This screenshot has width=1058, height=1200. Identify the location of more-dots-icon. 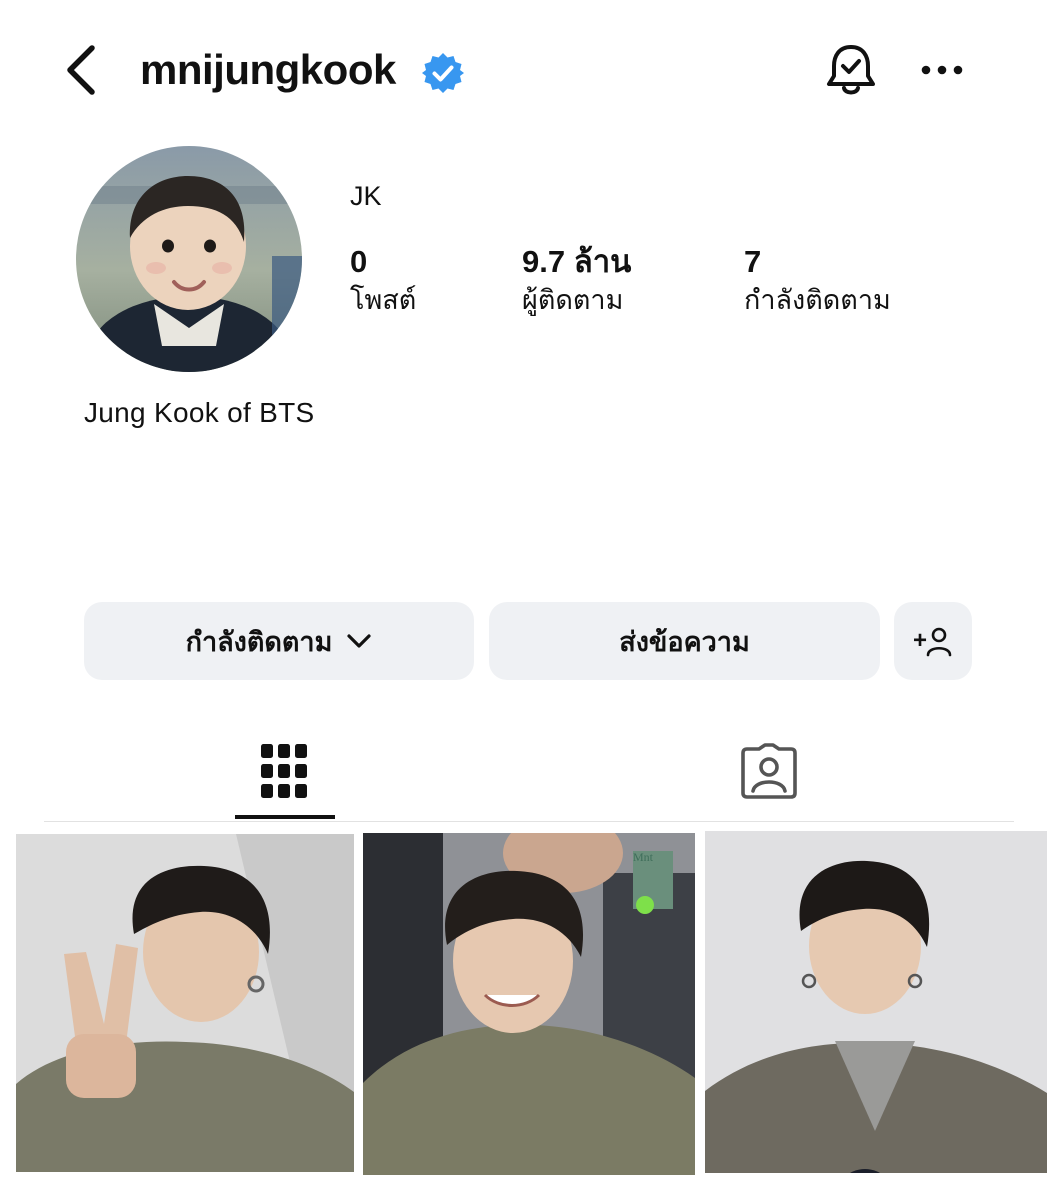
(942, 70).